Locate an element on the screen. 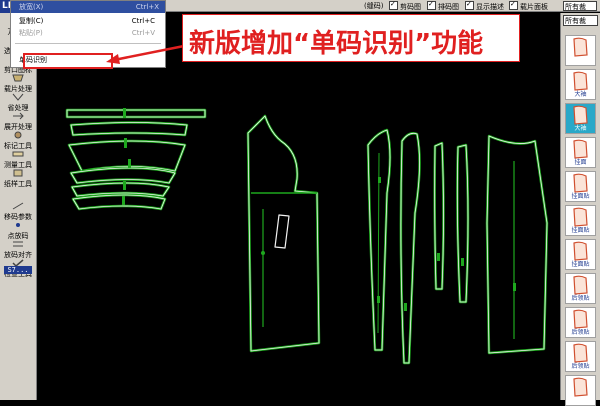 This screenshot has width=600, height=406. tool-pattern-tool: 纸样工具 is located at coordinates (18, 179).